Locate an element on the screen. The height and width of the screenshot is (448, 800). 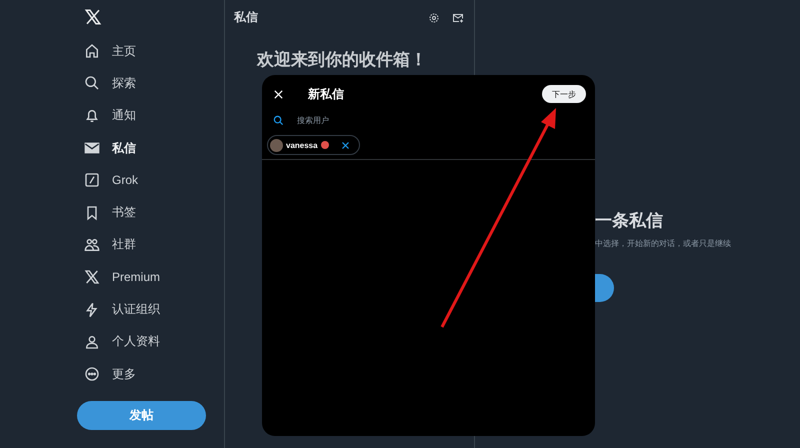
next-button: 下一步 is located at coordinates (564, 94).